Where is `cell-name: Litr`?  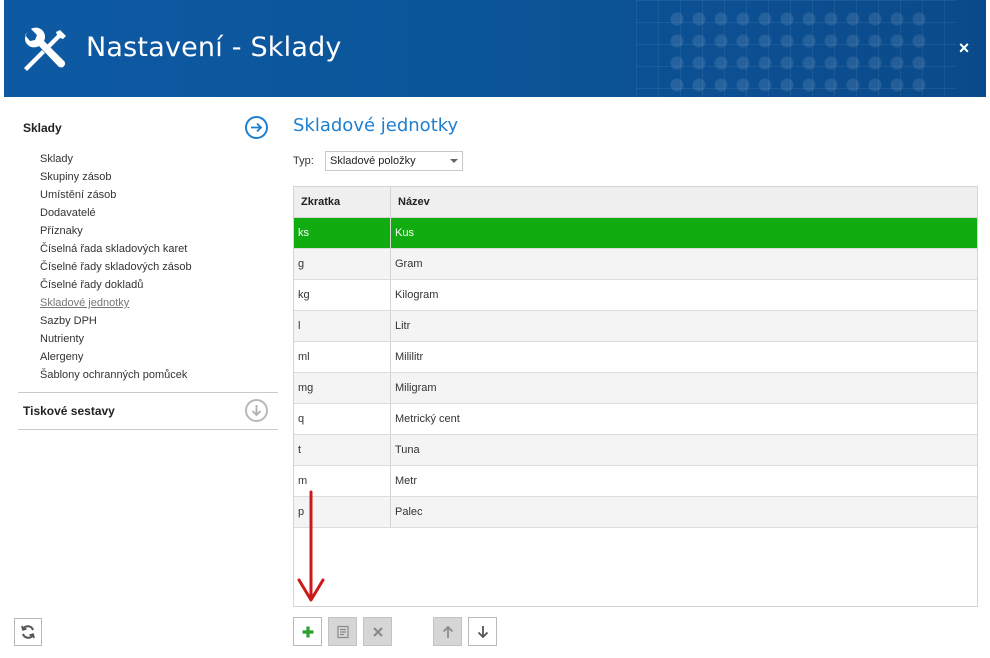
cell-name: Litr is located at coordinates (403, 326).